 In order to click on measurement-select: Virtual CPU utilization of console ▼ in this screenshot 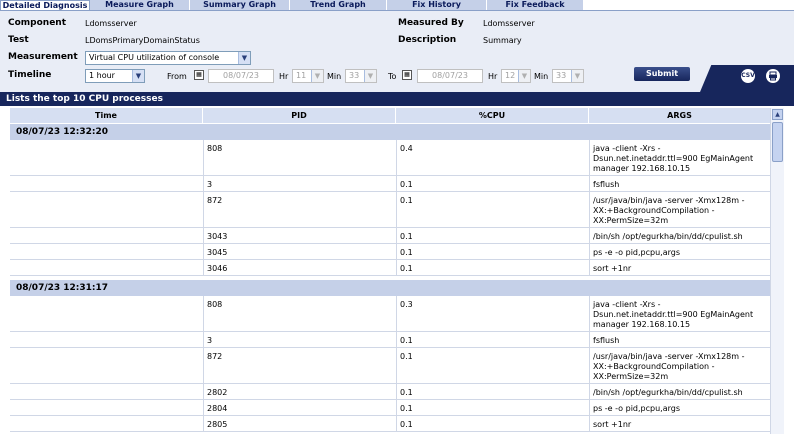, I will do `click(168, 58)`.